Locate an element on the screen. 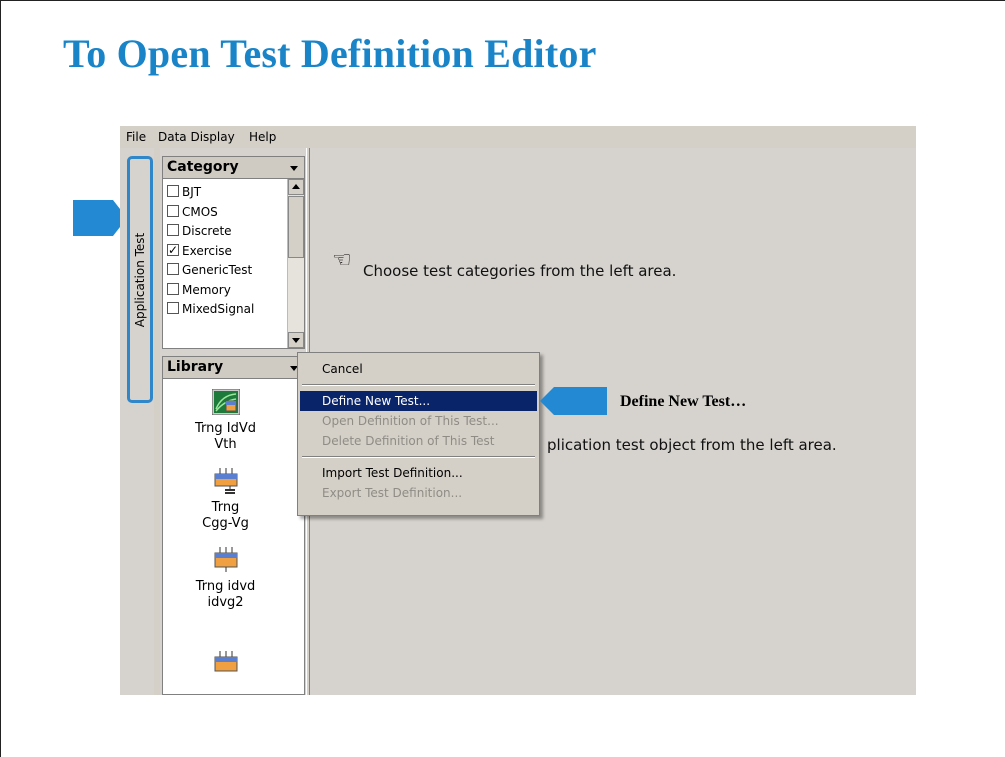  category-item-discrete: Discrete is located at coordinates (210, 232).